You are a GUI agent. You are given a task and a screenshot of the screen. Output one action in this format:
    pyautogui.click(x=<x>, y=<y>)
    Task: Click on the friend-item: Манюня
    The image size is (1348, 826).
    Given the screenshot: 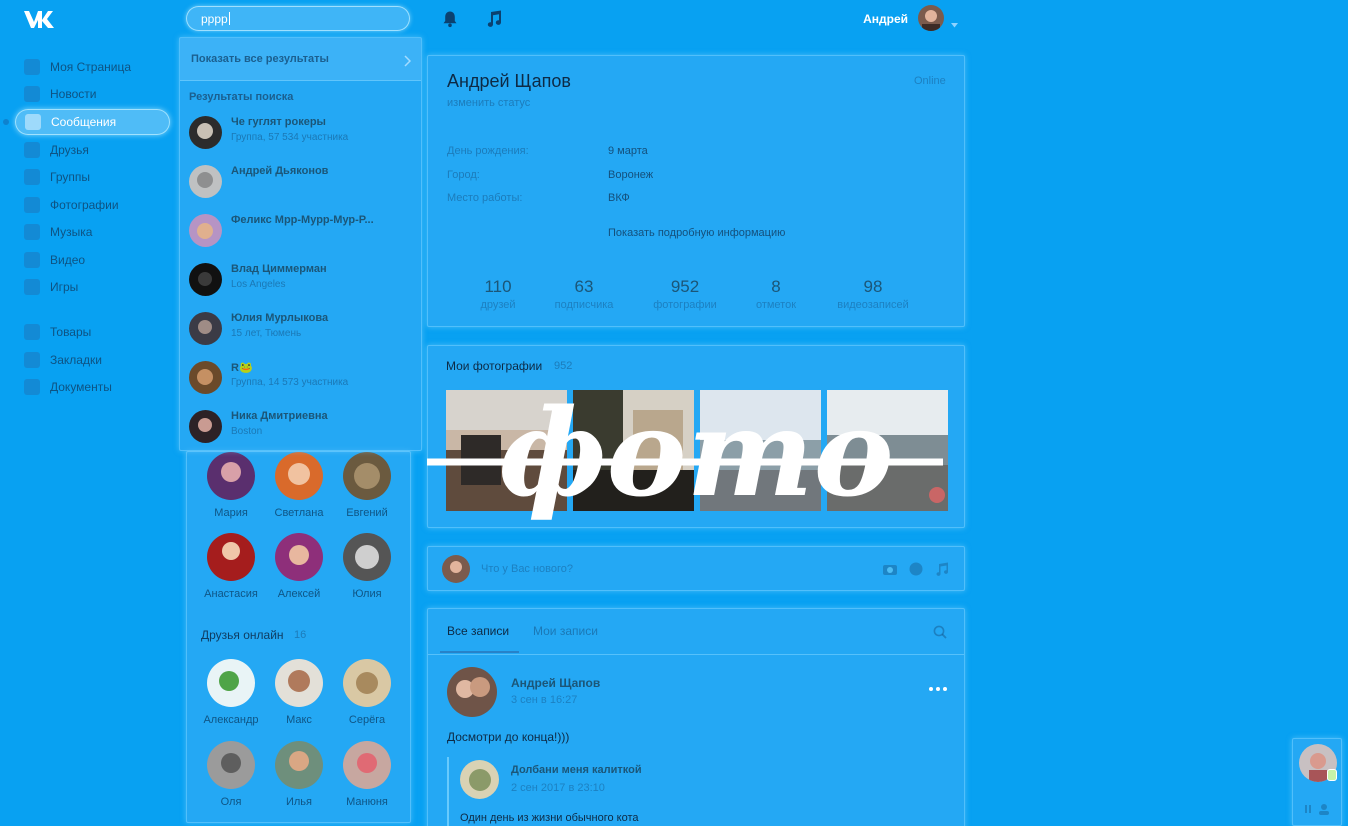 What is the action you would take?
    pyautogui.click(x=367, y=774)
    